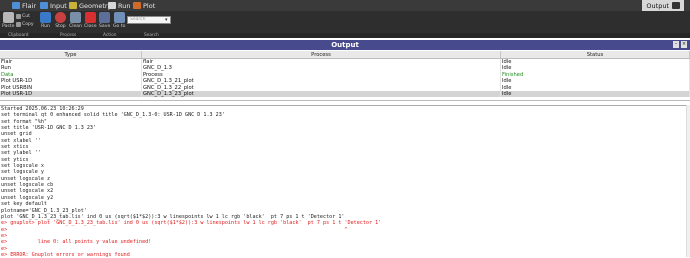  I want to click on close-label: Close, so click(90, 26).